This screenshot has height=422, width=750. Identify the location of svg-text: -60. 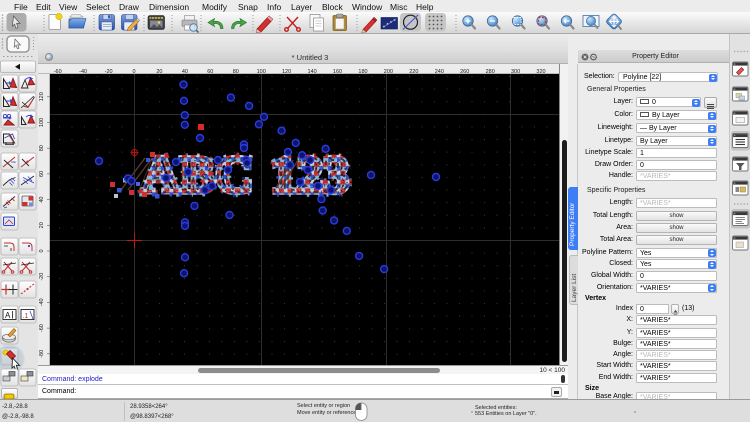
(42, 328).